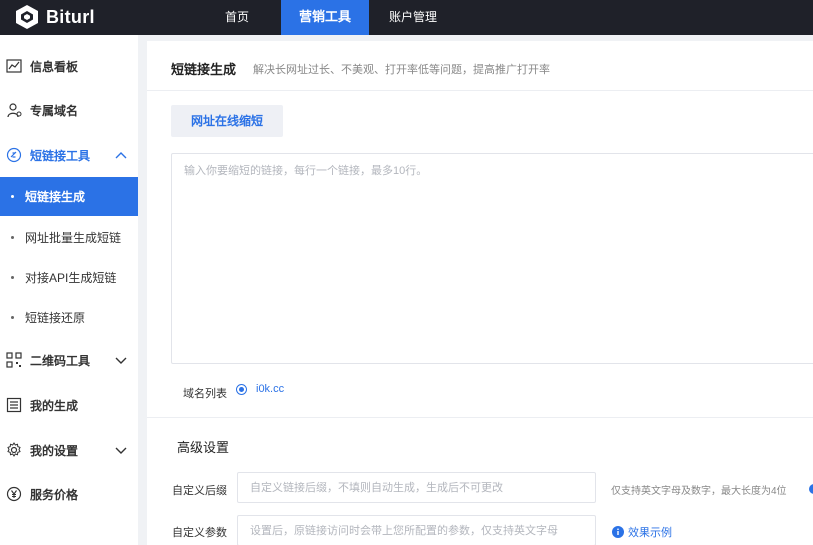 The width and height of the screenshot is (813, 545). What do you see at coordinates (416, 487) in the screenshot?
I see `custom-suffix-input` at bounding box center [416, 487].